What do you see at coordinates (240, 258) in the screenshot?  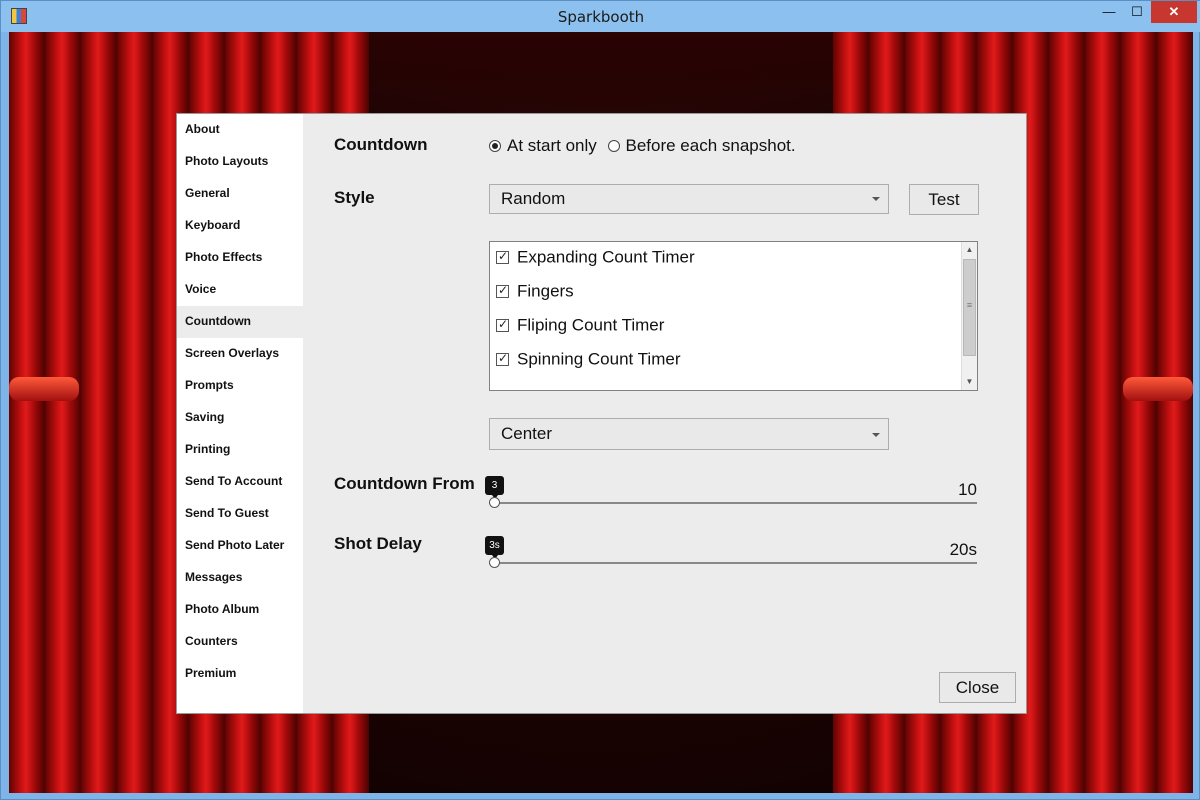 I see `sidebar-item-photo-effects: Photo Effects` at bounding box center [240, 258].